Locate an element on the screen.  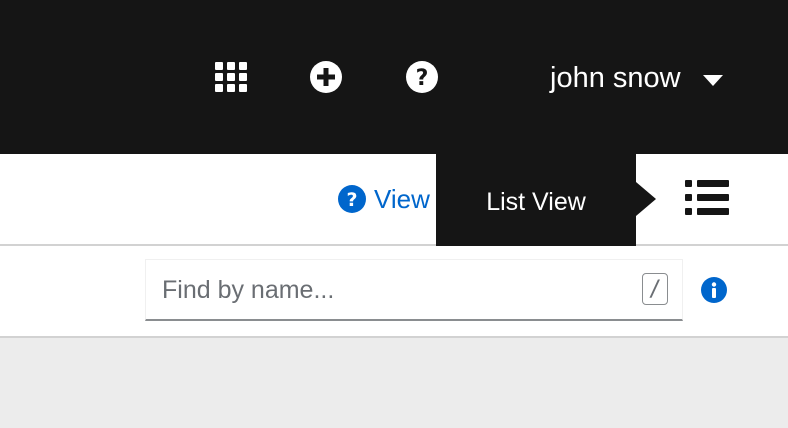
caret-down-icon is located at coordinates (712, 78).